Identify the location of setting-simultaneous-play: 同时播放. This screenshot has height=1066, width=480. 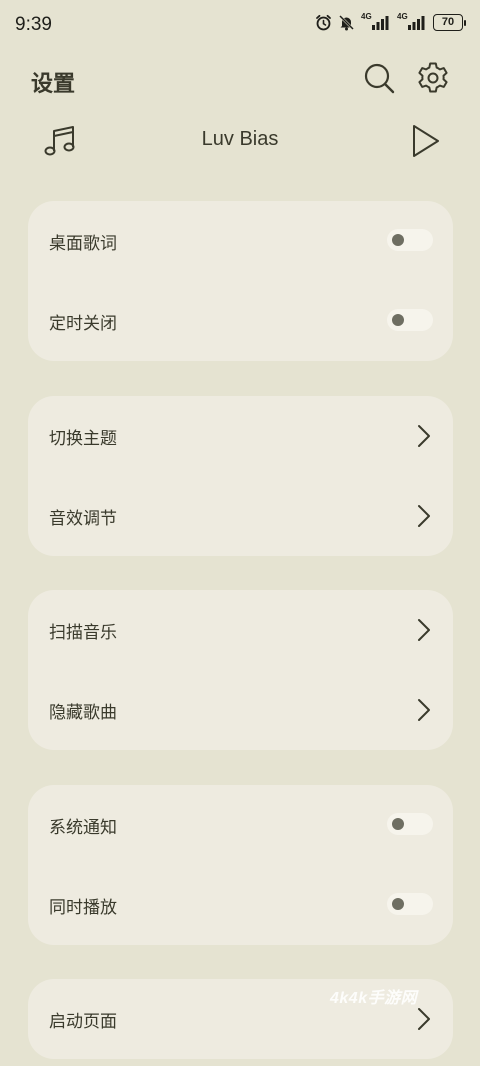
(240, 905).